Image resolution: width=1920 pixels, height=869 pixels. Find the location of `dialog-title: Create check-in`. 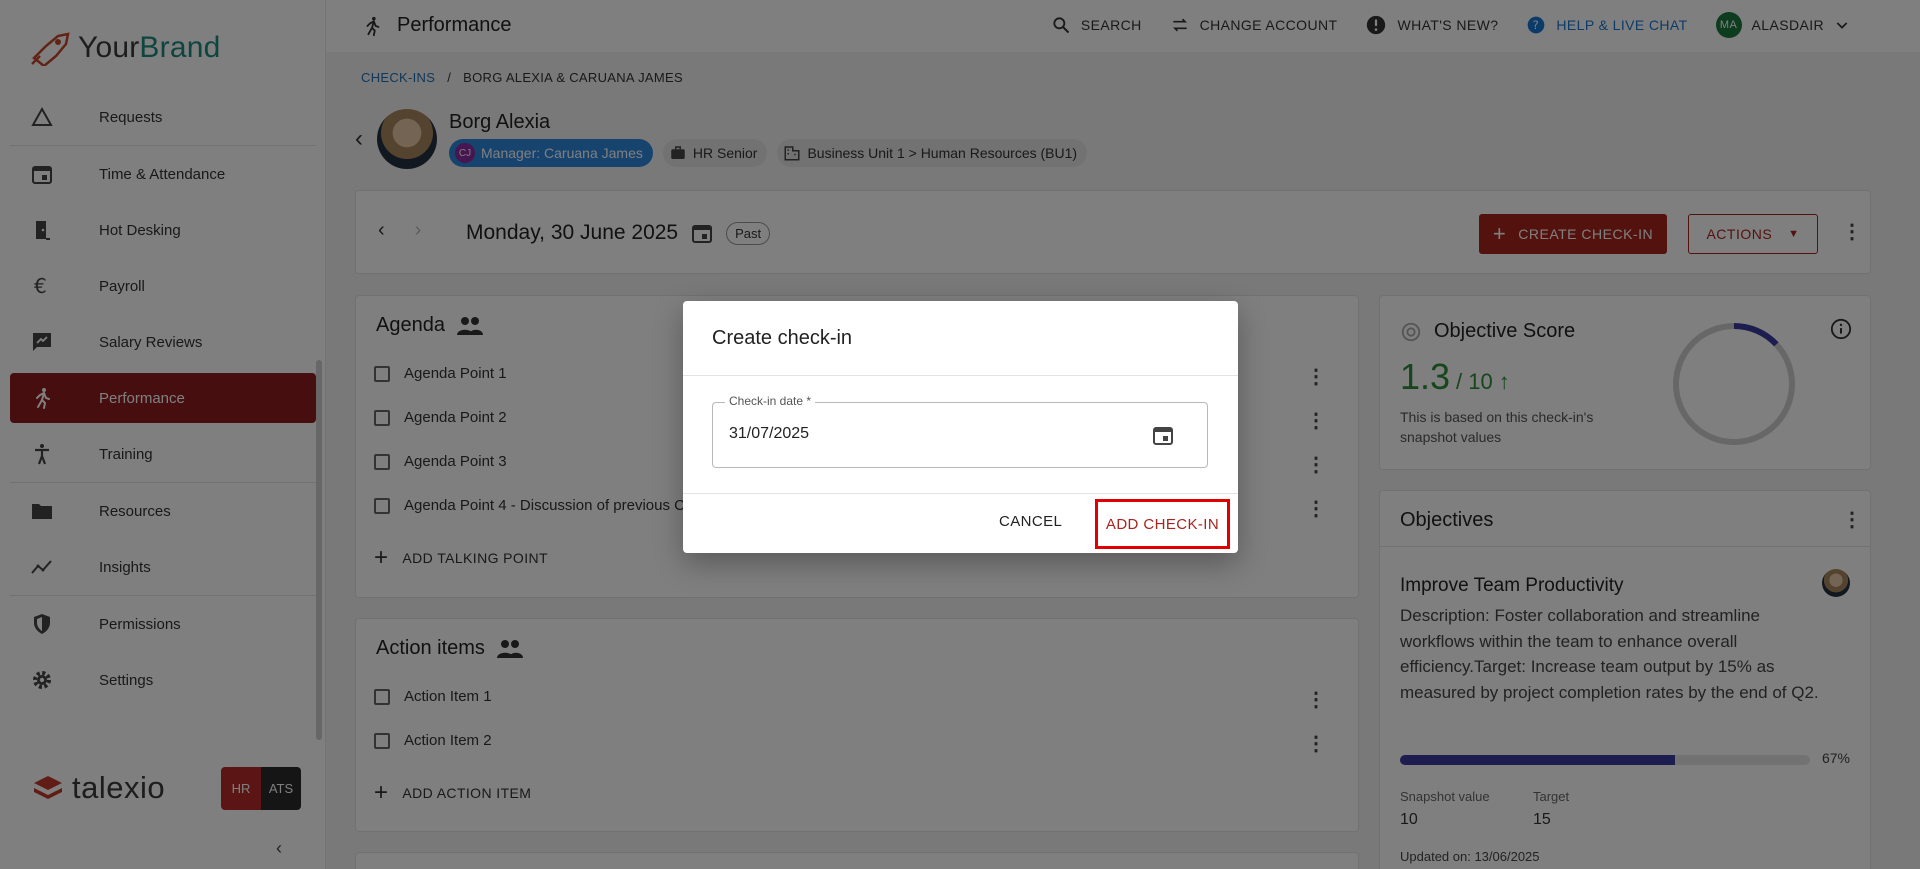

dialog-title: Create check-in is located at coordinates (782, 338).